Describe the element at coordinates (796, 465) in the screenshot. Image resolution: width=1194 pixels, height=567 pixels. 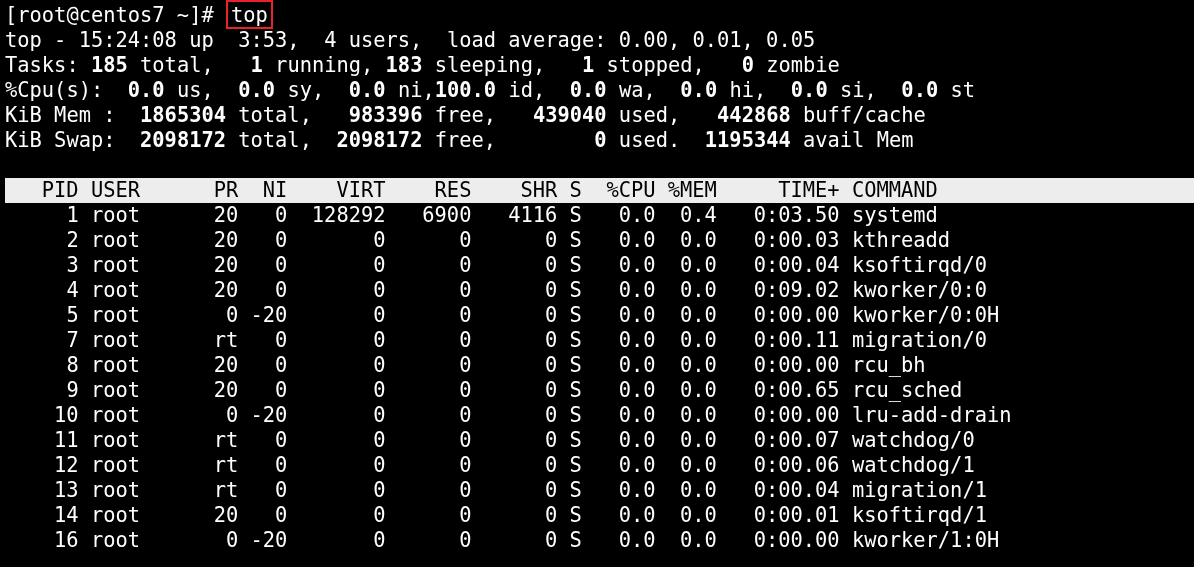
I see `table-cell-text: 0:00.06` at that location.